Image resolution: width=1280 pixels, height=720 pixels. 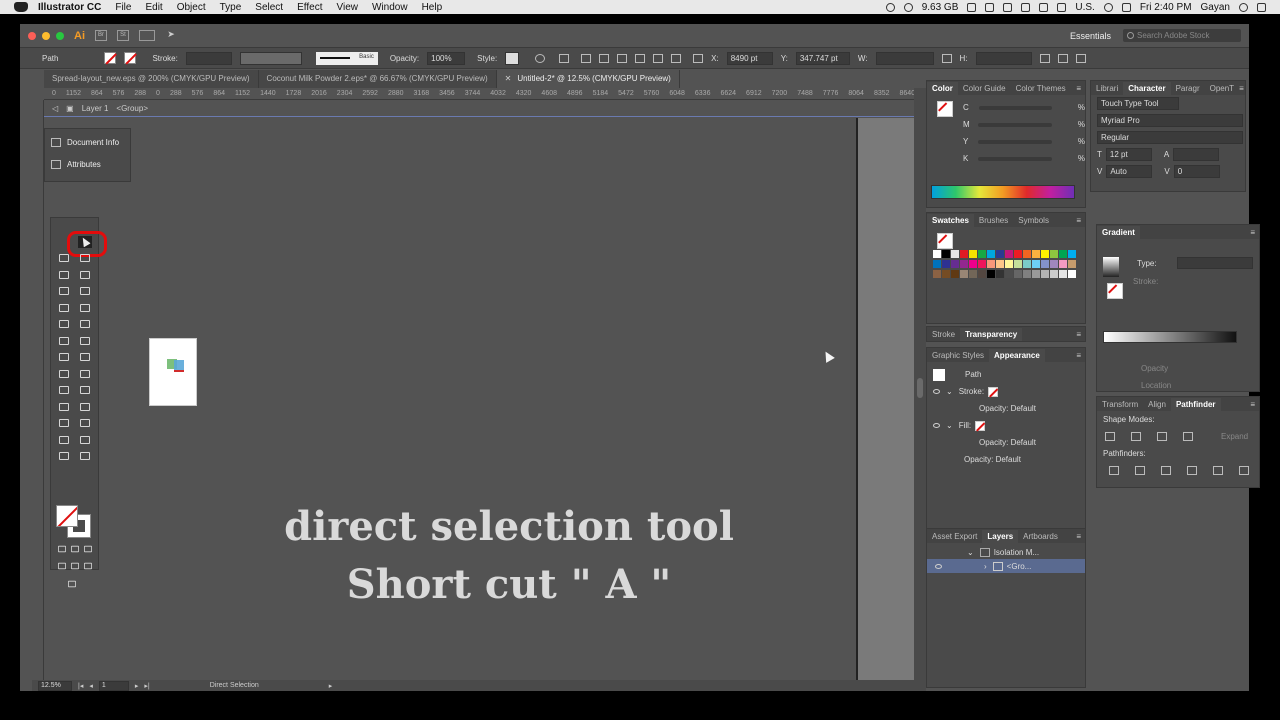 I want to click on control-menu-icon, so click(x=1080, y=58).